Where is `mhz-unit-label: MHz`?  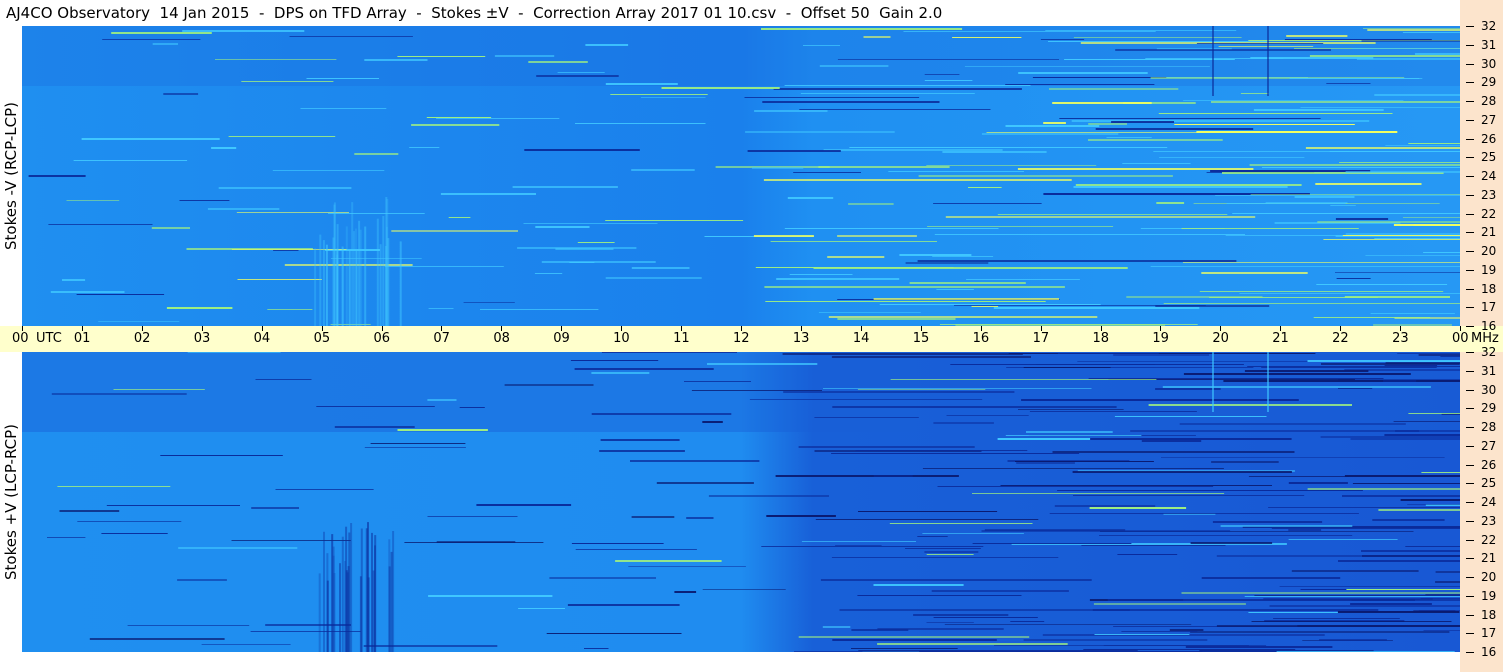 mhz-unit-label: MHz is located at coordinates (1485, 338).